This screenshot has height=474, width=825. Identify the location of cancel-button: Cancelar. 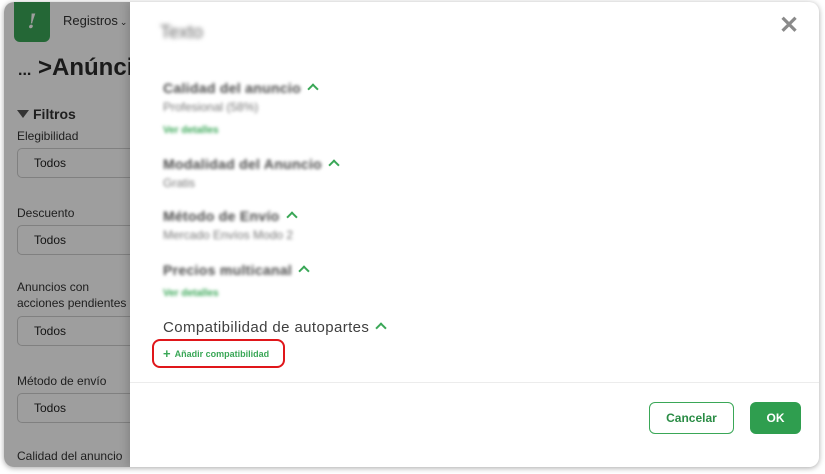
(691, 418).